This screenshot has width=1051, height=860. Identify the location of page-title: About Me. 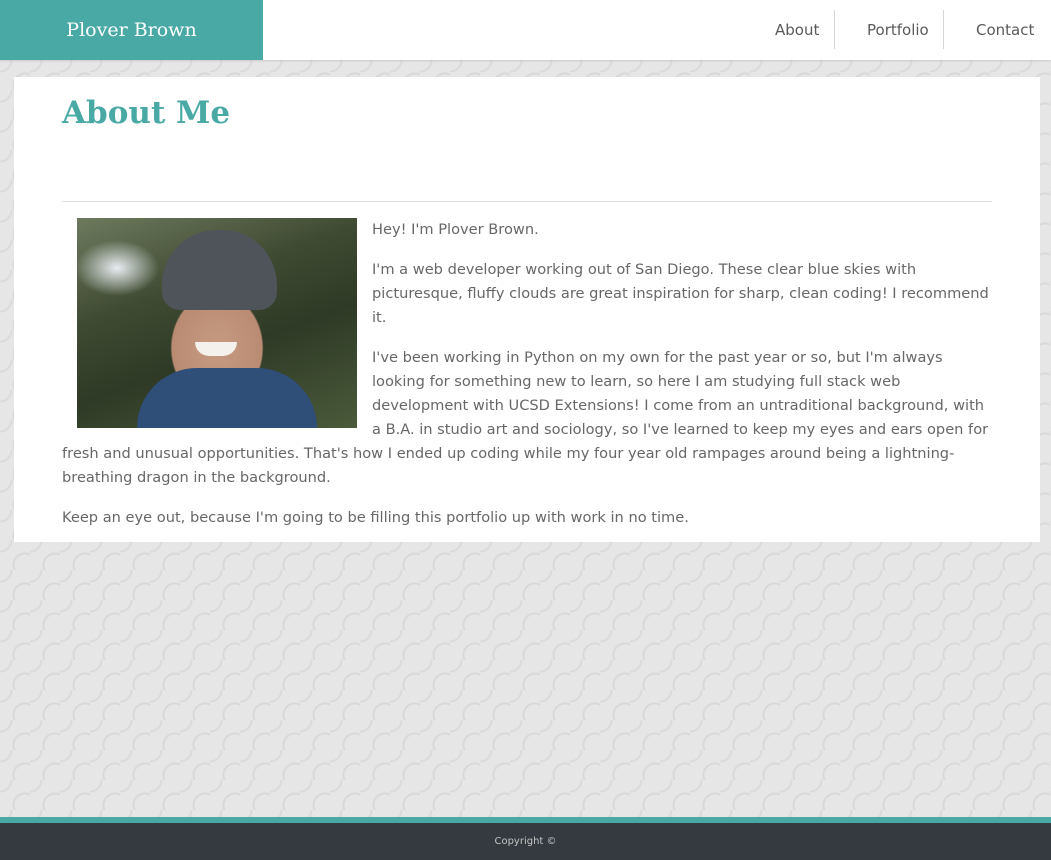
(146, 113).